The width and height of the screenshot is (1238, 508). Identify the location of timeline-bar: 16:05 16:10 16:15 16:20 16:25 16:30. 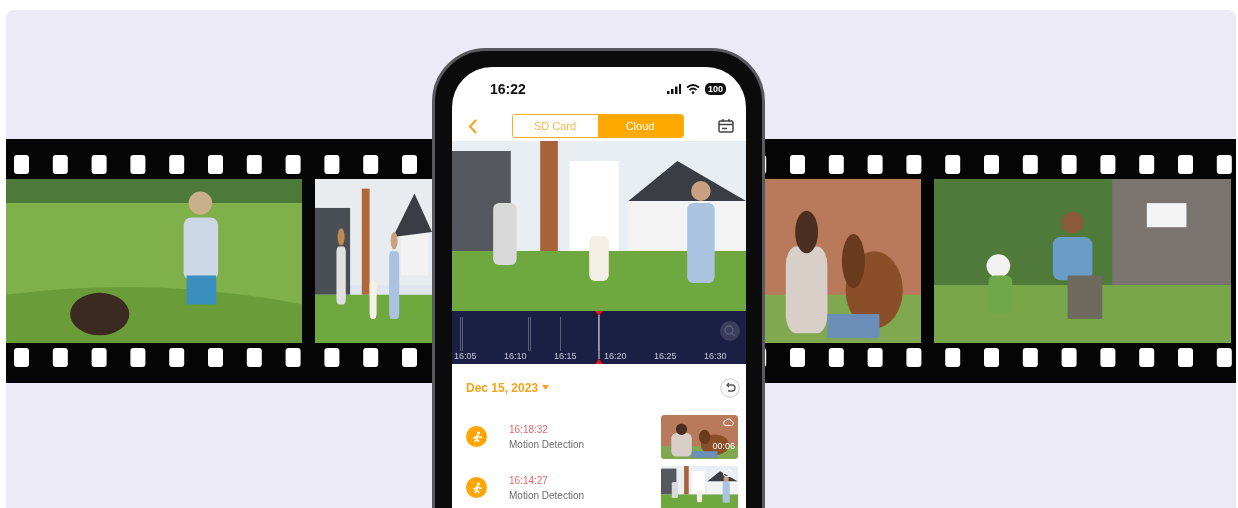
(599, 337).